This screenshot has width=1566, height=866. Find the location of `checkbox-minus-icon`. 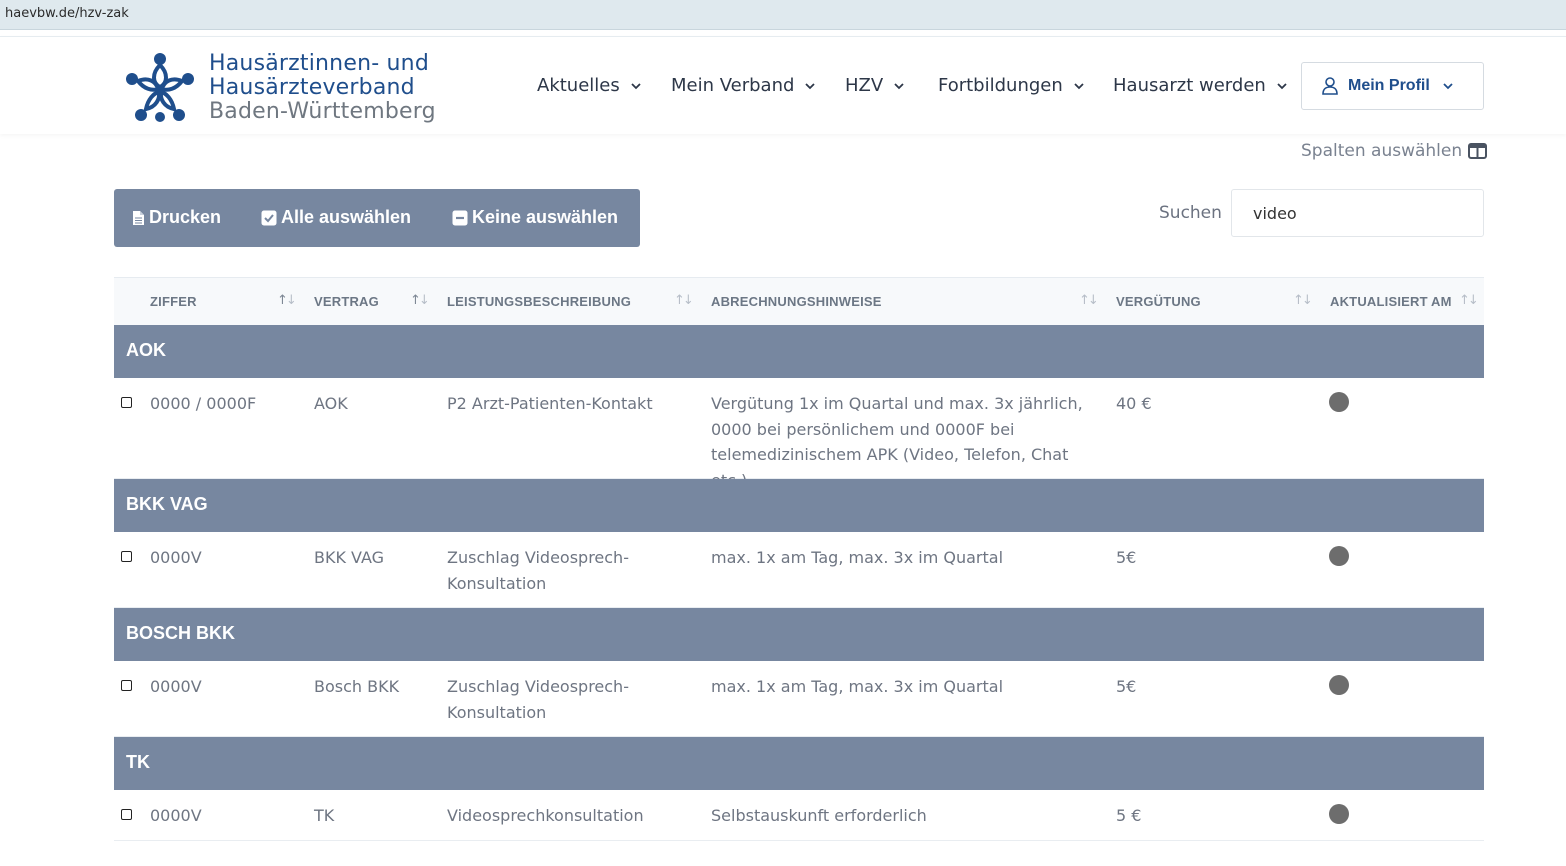

checkbox-minus-icon is located at coordinates (460, 217).